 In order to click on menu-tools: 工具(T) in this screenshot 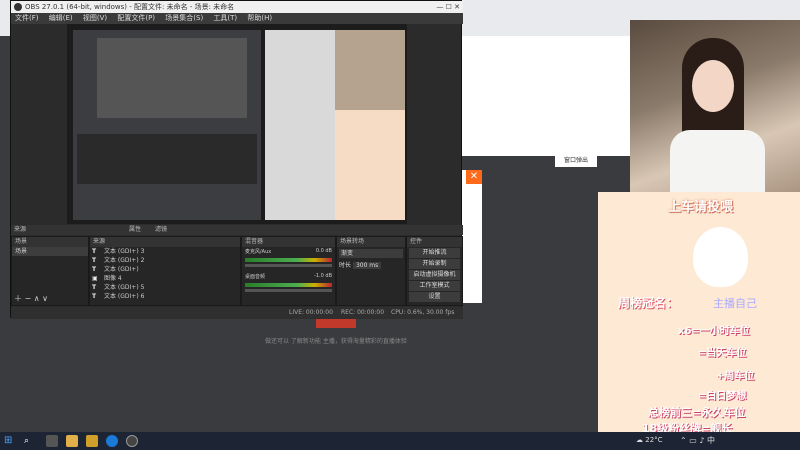, I will do `click(225, 18)`.